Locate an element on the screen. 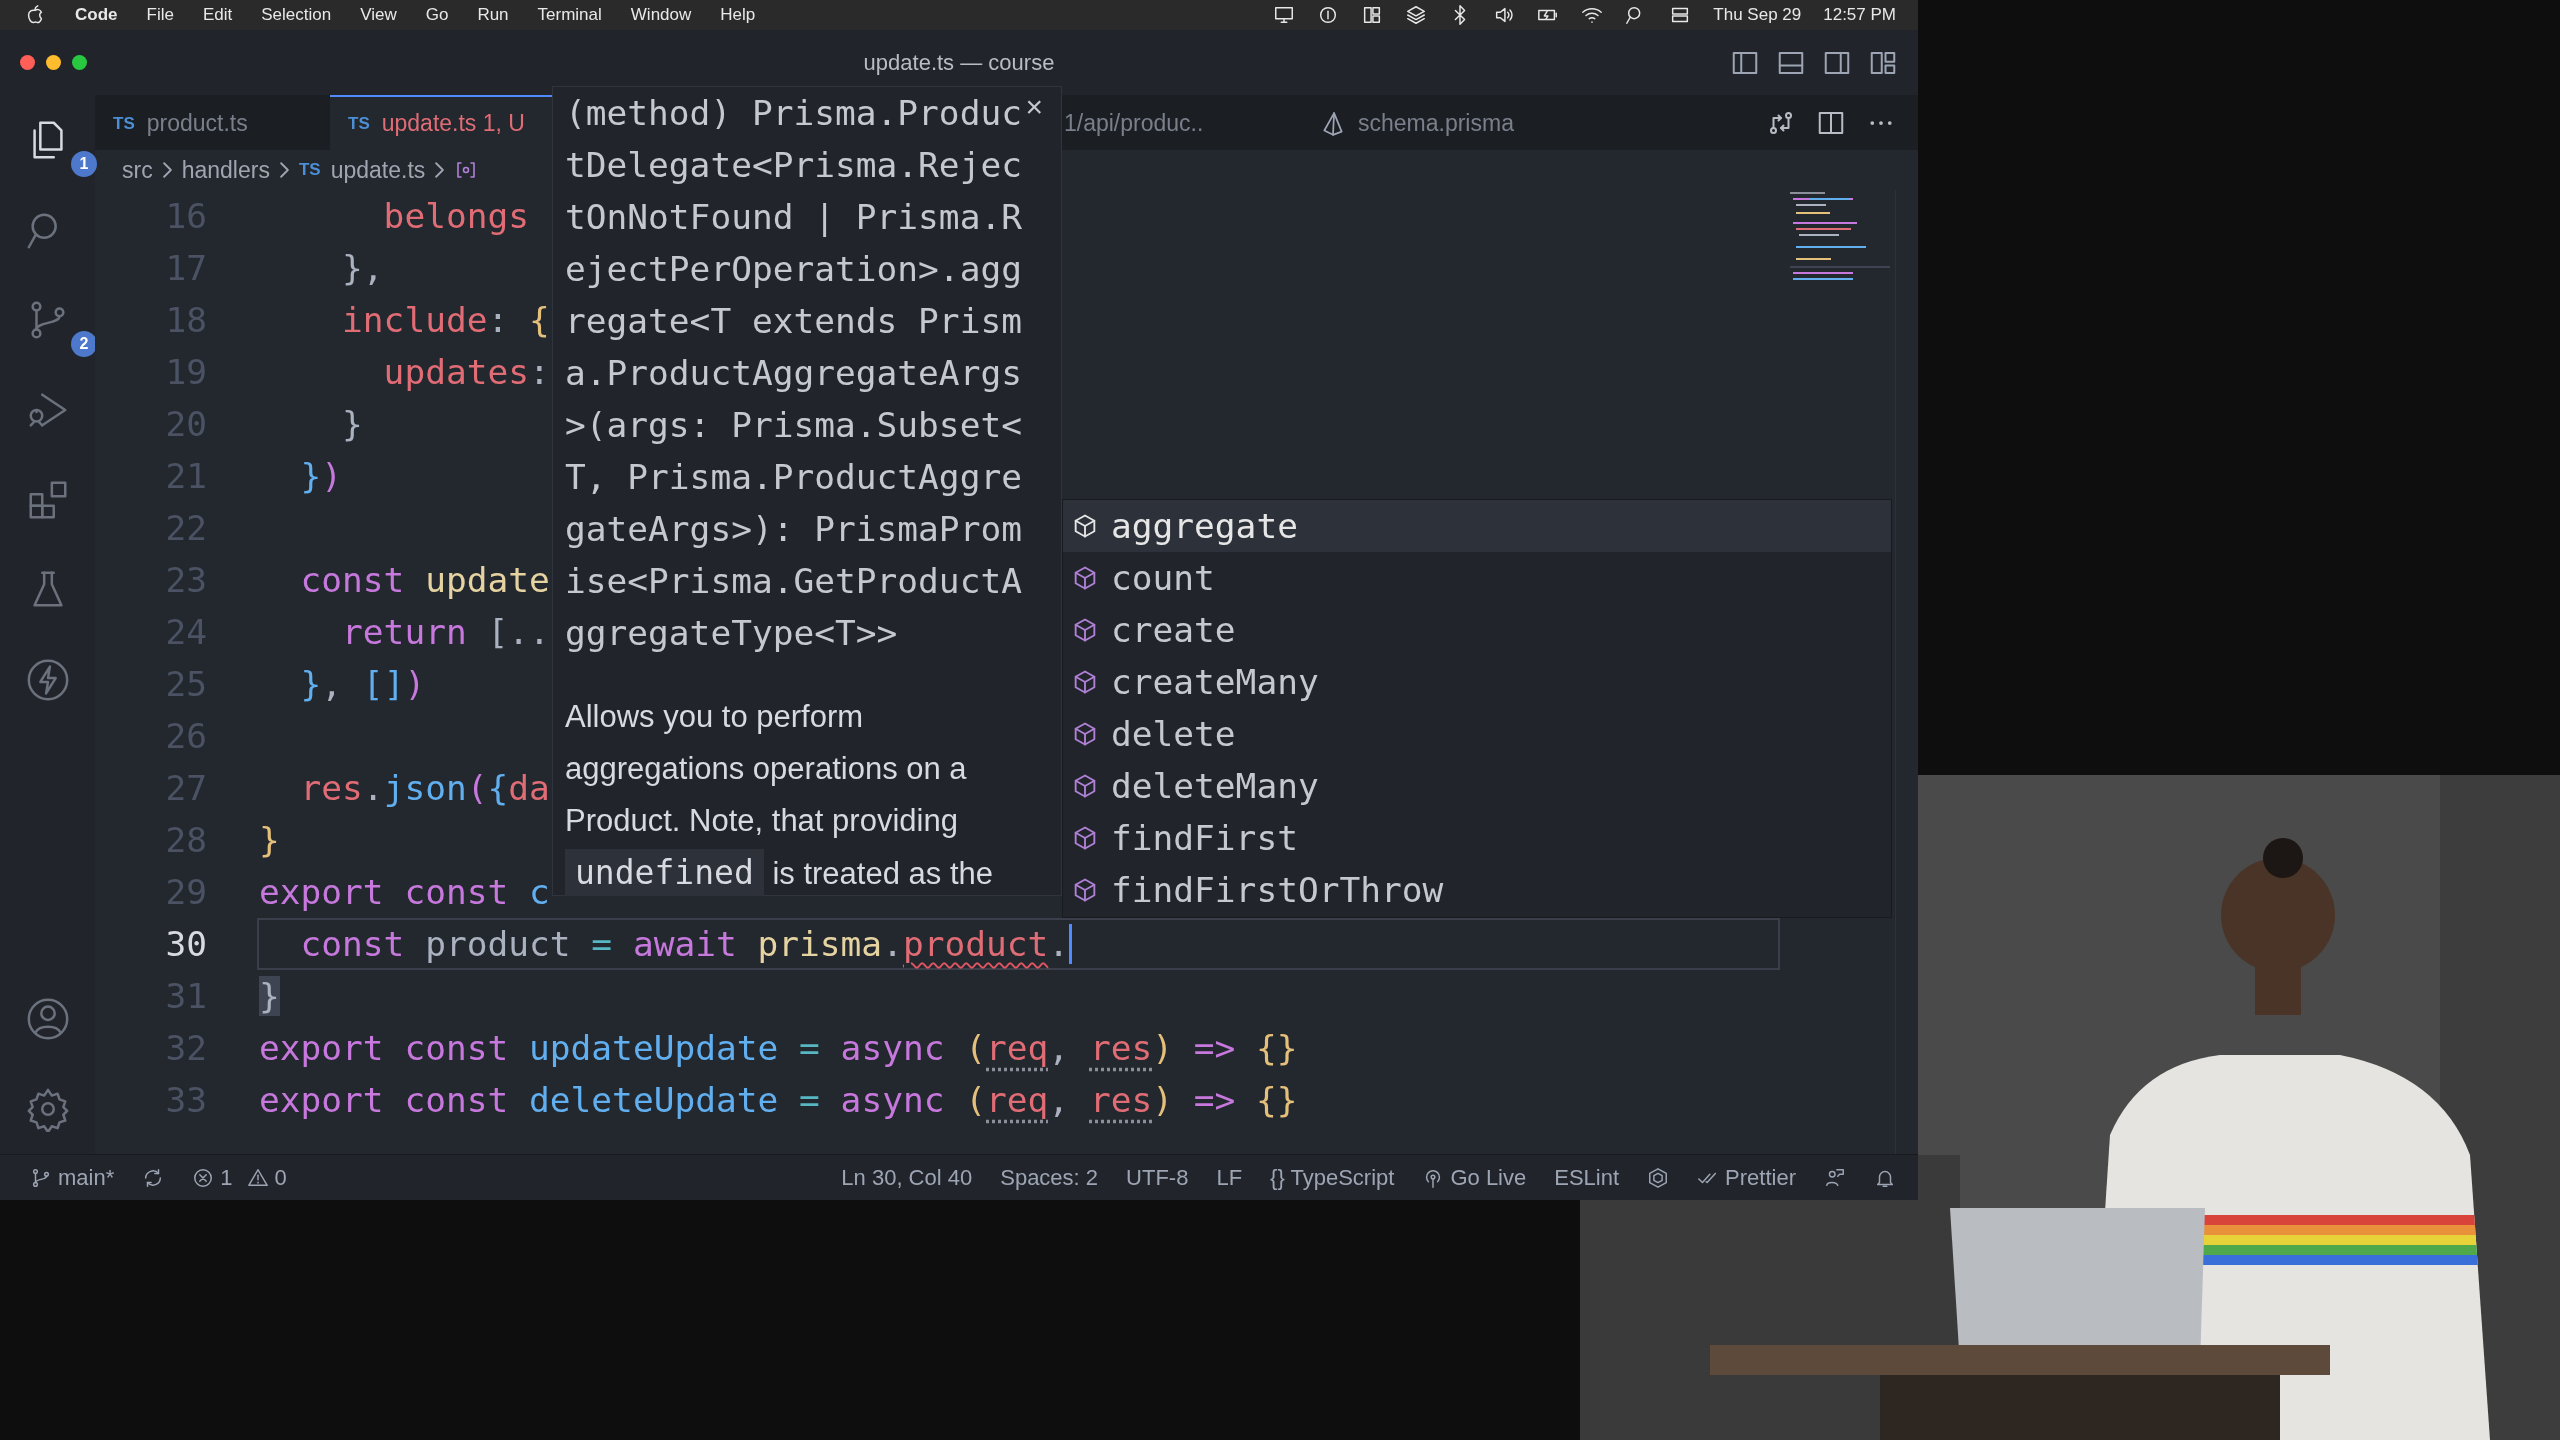 The width and height of the screenshot is (2560, 1440). count-badge: 1 is located at coordinates (84, 164).